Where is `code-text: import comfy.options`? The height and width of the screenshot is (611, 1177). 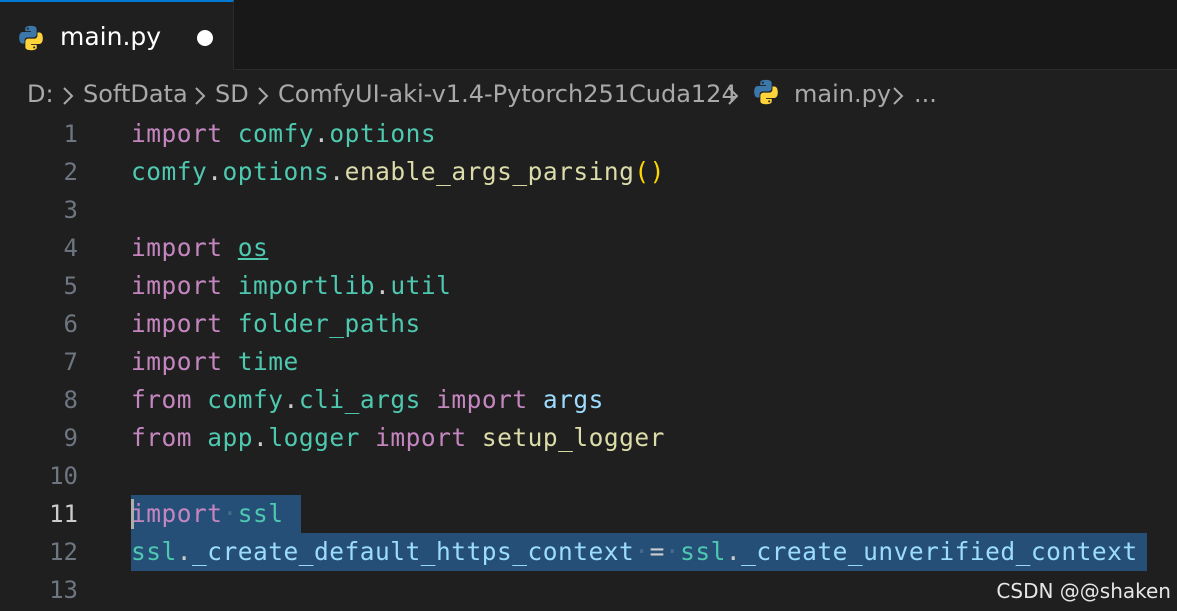 code-text: import comfy.options is located at coordinates (283, 134).